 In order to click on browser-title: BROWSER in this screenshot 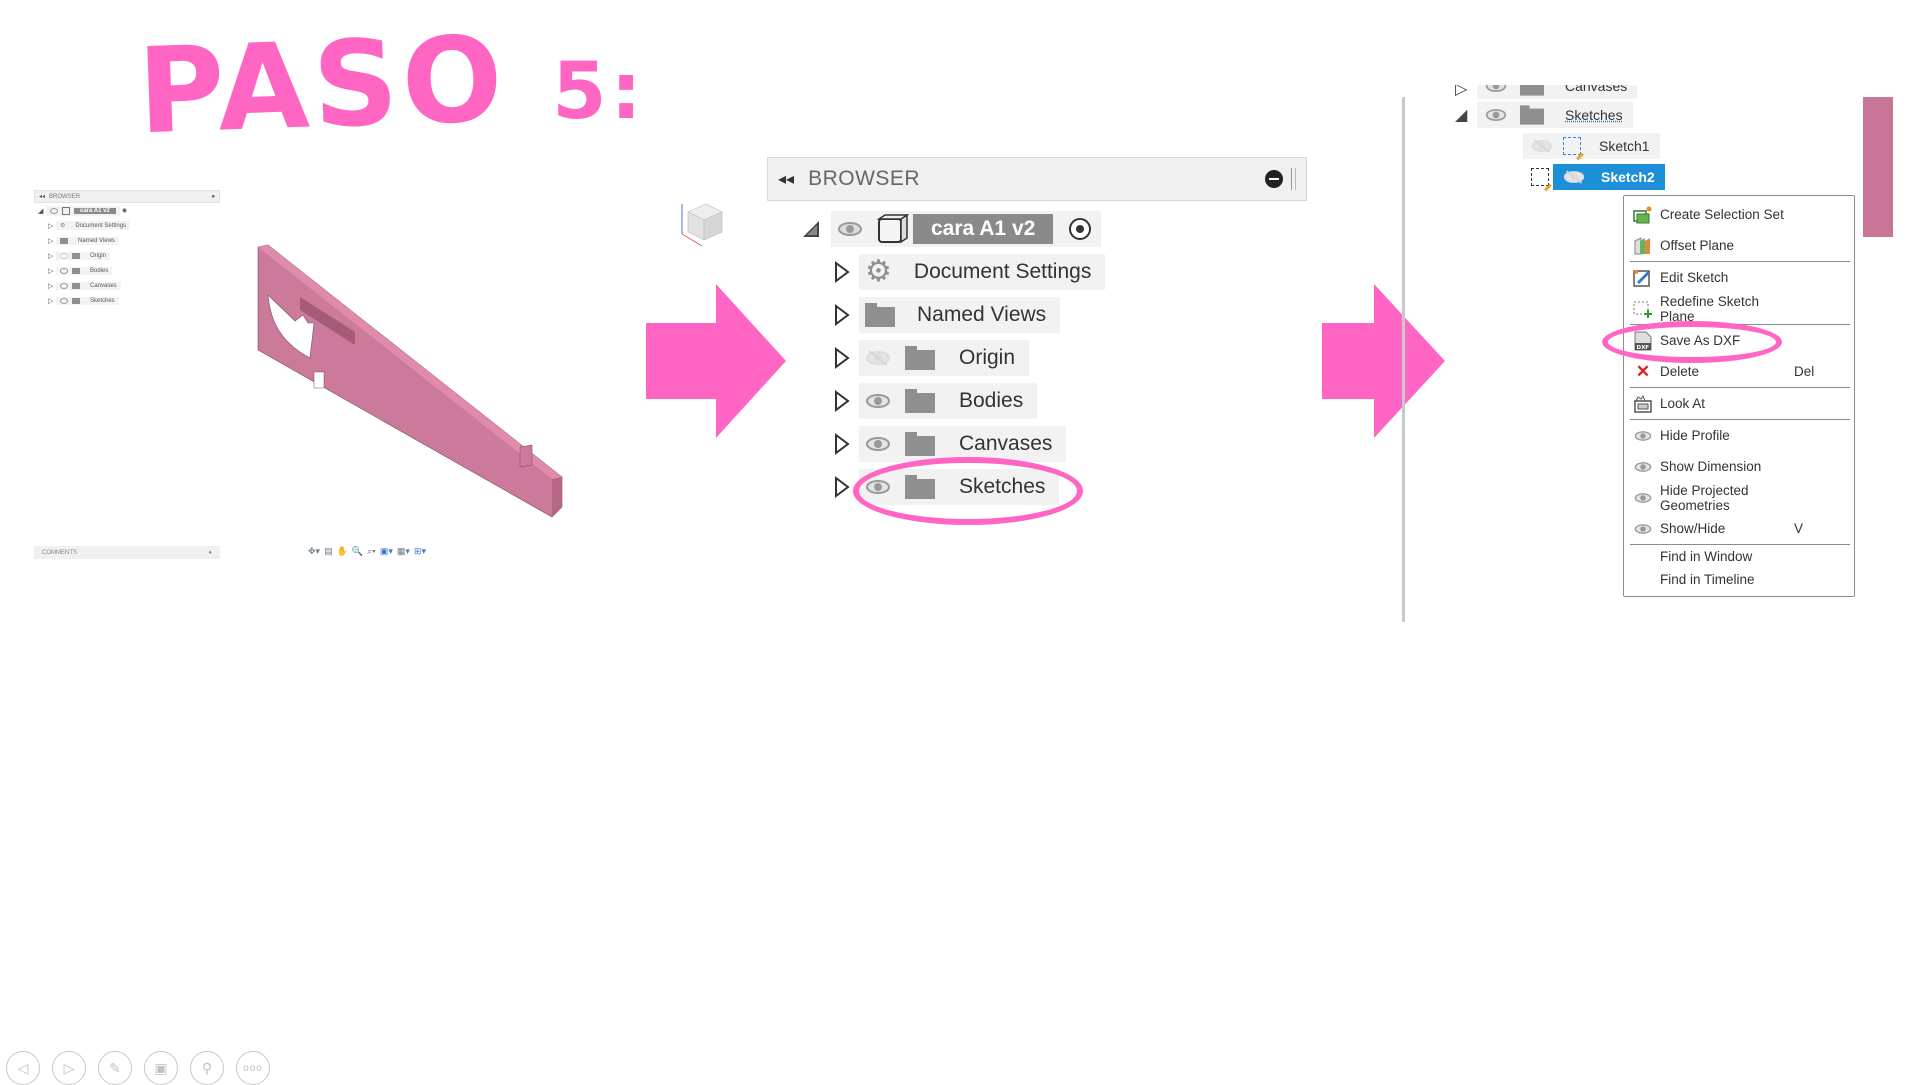, I will do `click(864, 178)`.